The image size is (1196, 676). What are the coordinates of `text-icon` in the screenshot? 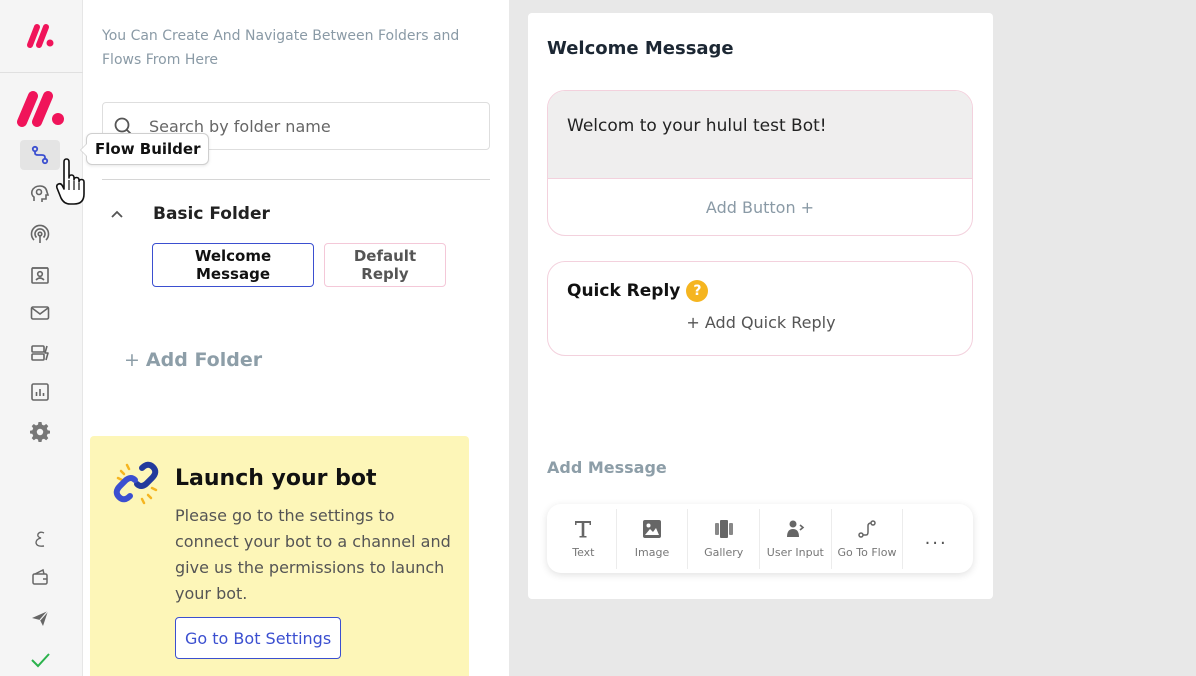 It's located at (583, 529).